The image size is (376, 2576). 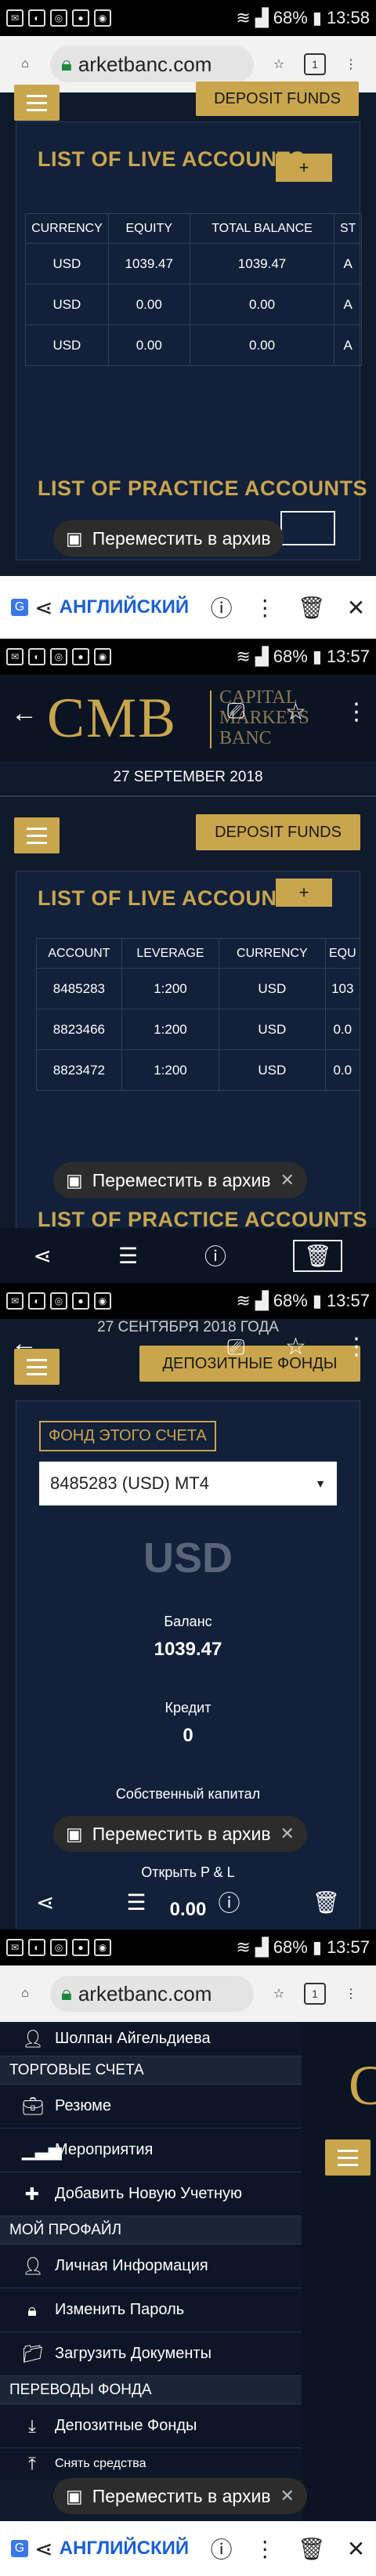 I want to click on table-row: USD 1039.47 1039.47 A, so click(x=193, y=263).